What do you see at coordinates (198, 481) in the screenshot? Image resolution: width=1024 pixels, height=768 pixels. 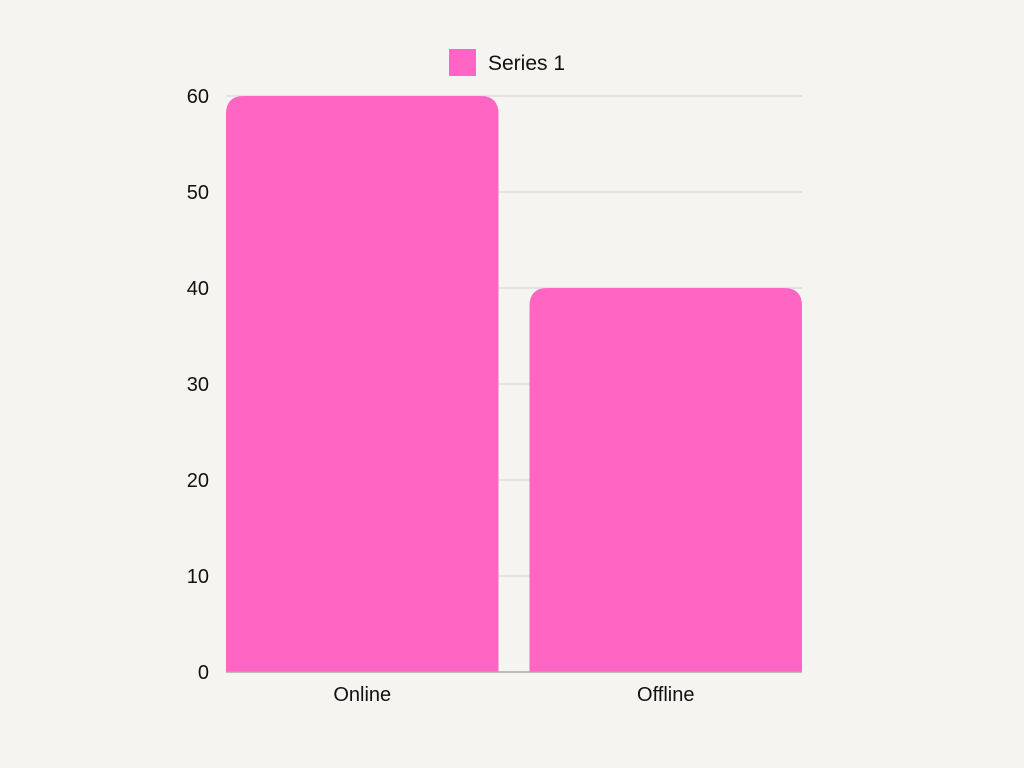 I see `y-tick-label: 20` at bounding box center [198, 481].